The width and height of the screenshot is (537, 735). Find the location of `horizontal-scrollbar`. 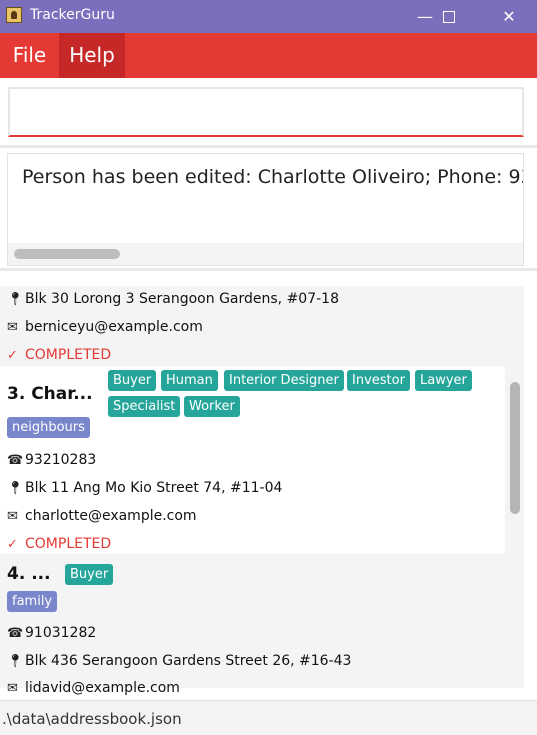

horizontal-scrollbar is located at coordinates (265, 254).